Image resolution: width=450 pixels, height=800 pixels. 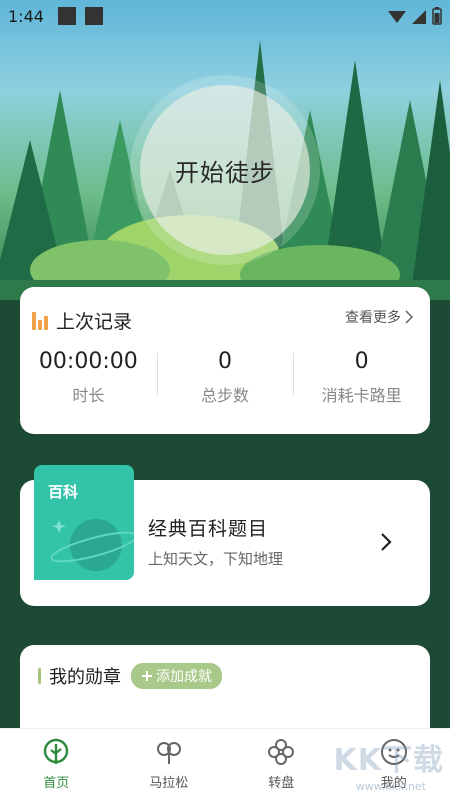 I want to click on add-achievement-label: 添加成就, so click(x=184, y=677).